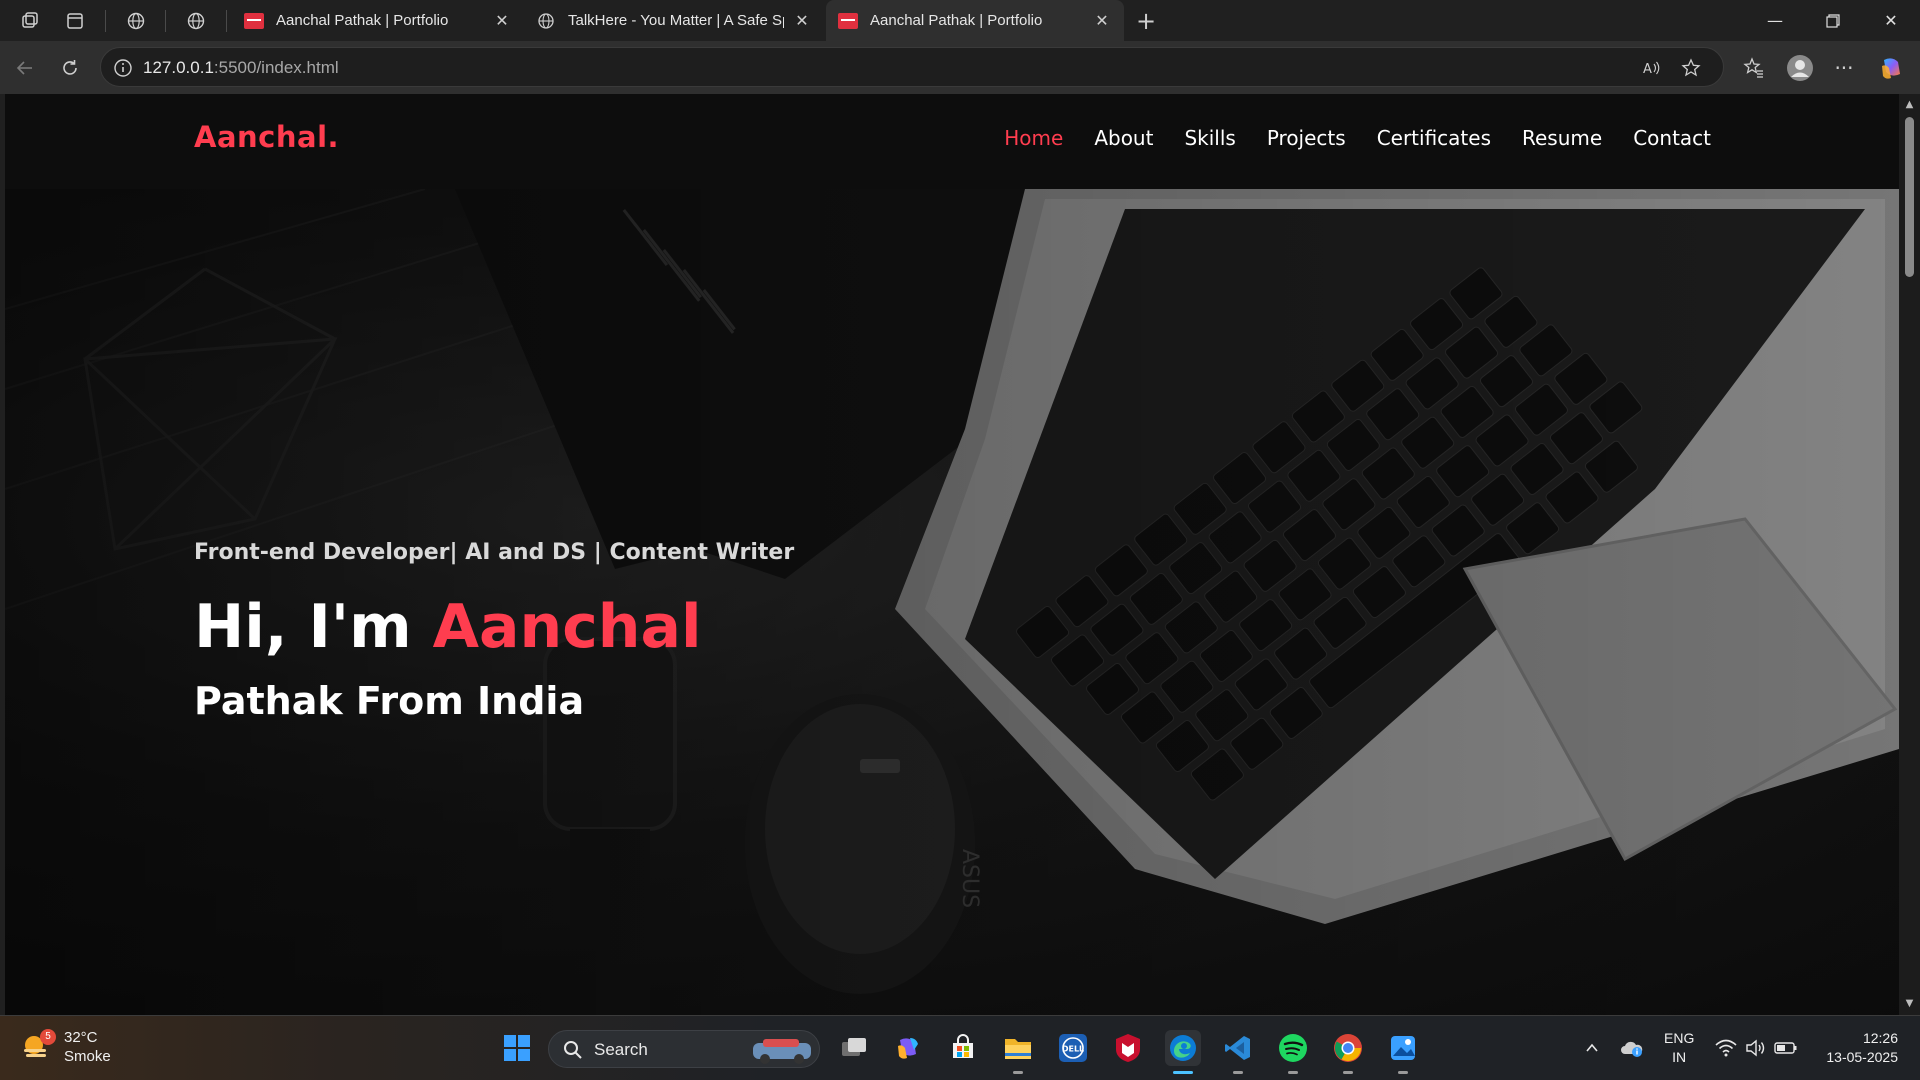 The image size is (1920, 1080). I want to click on hero-greeting: Hi, I'm, so click(313, 627).